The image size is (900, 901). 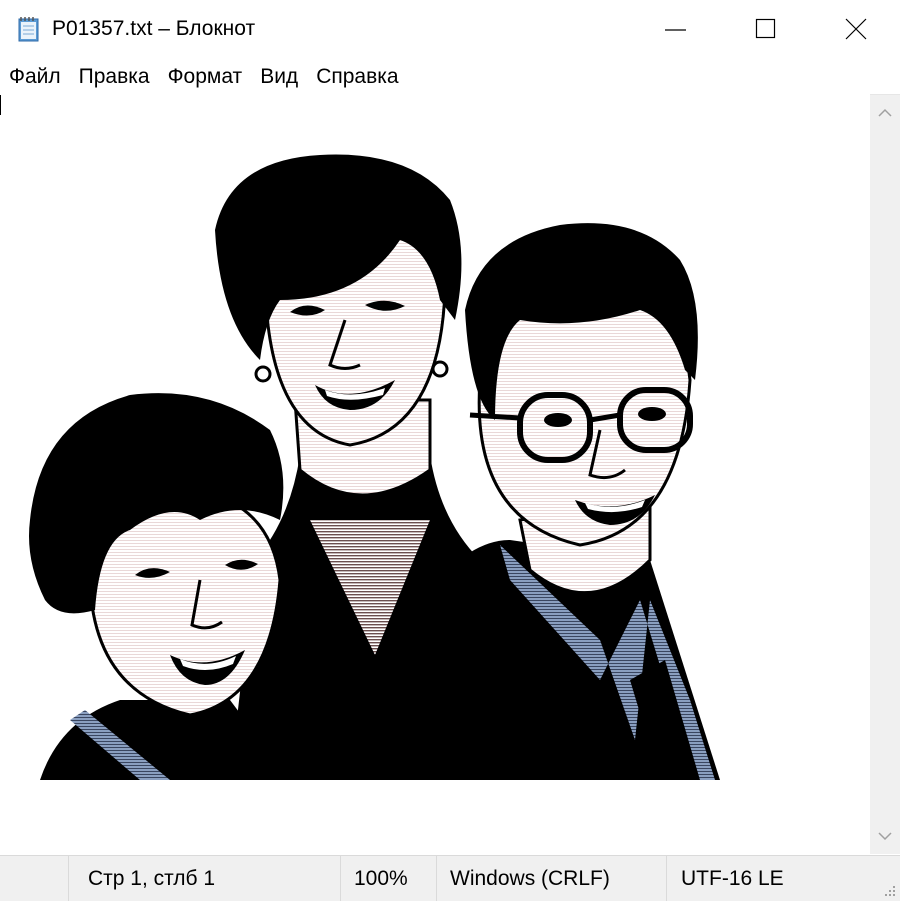 I want to click on menu-bar: Файл Правка Формат Вид Справка, so click(x=450, y=77).